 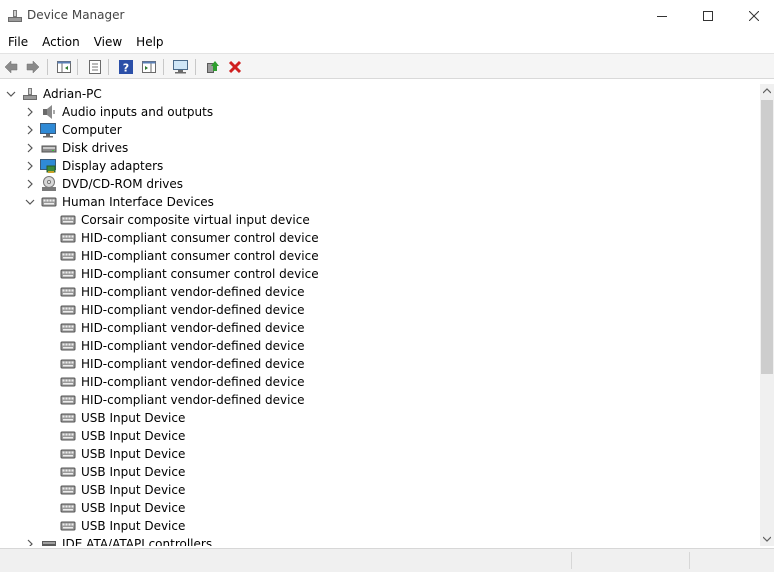 What do you see at coordinates (380, 220) in the screenshot?
I see `tree-device-item: Corsair composite virtual input device` at bounding box center [380, 220].